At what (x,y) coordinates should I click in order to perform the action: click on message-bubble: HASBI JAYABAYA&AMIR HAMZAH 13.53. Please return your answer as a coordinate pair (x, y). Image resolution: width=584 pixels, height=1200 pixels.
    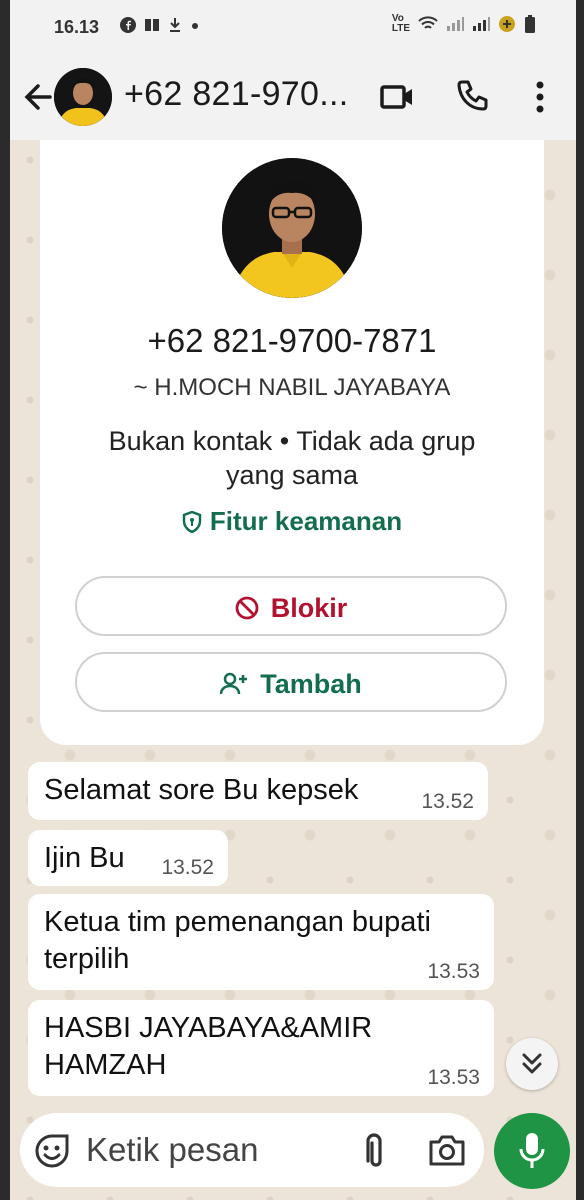
    Looking at the image, I should click on (261, 1048).